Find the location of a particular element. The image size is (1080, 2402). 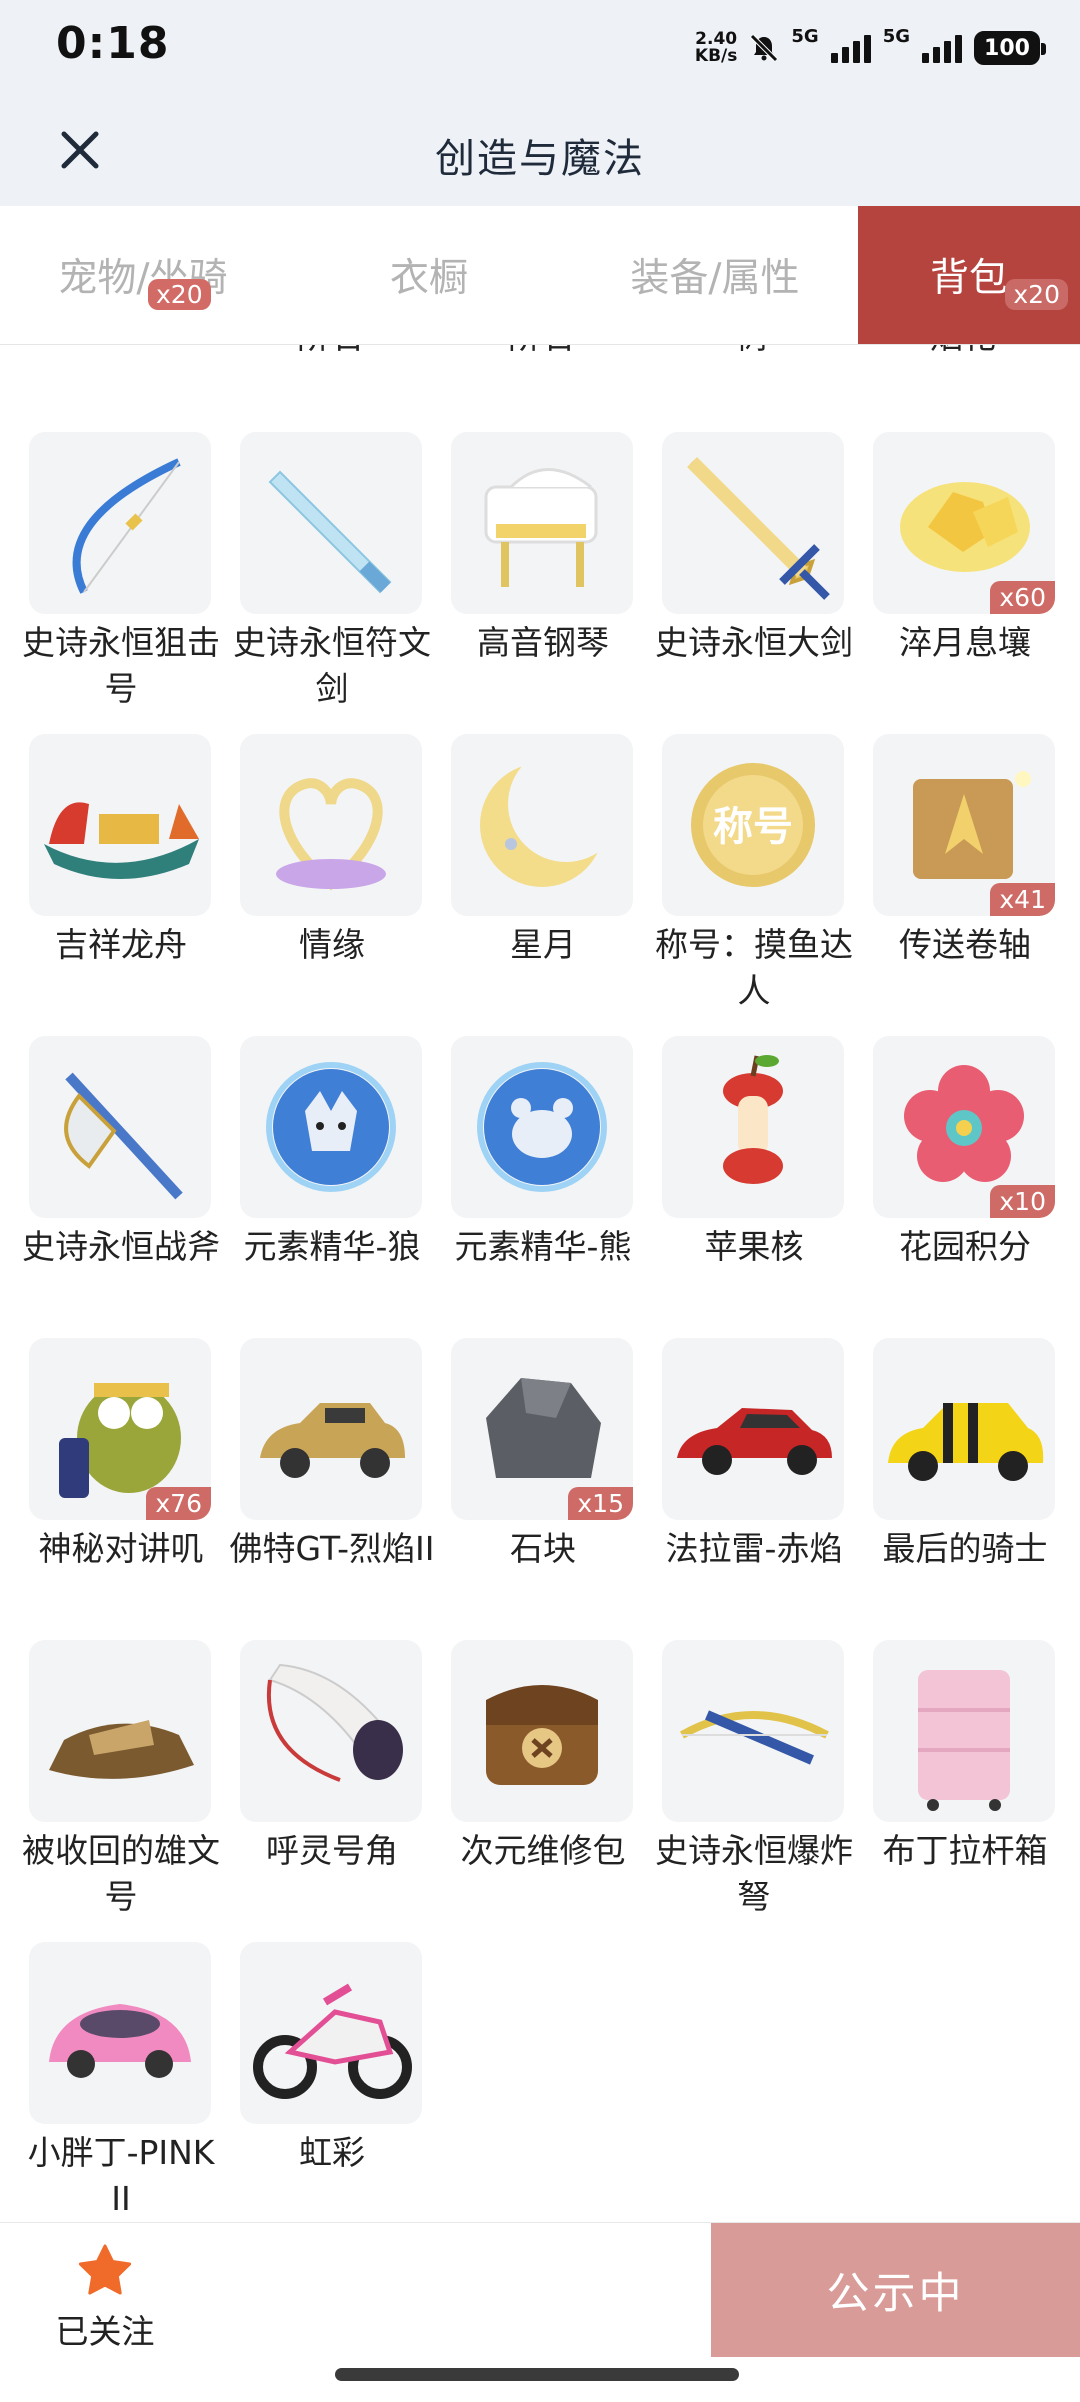

item-name: 高音钢琴 is located at coordinates (543, 642).